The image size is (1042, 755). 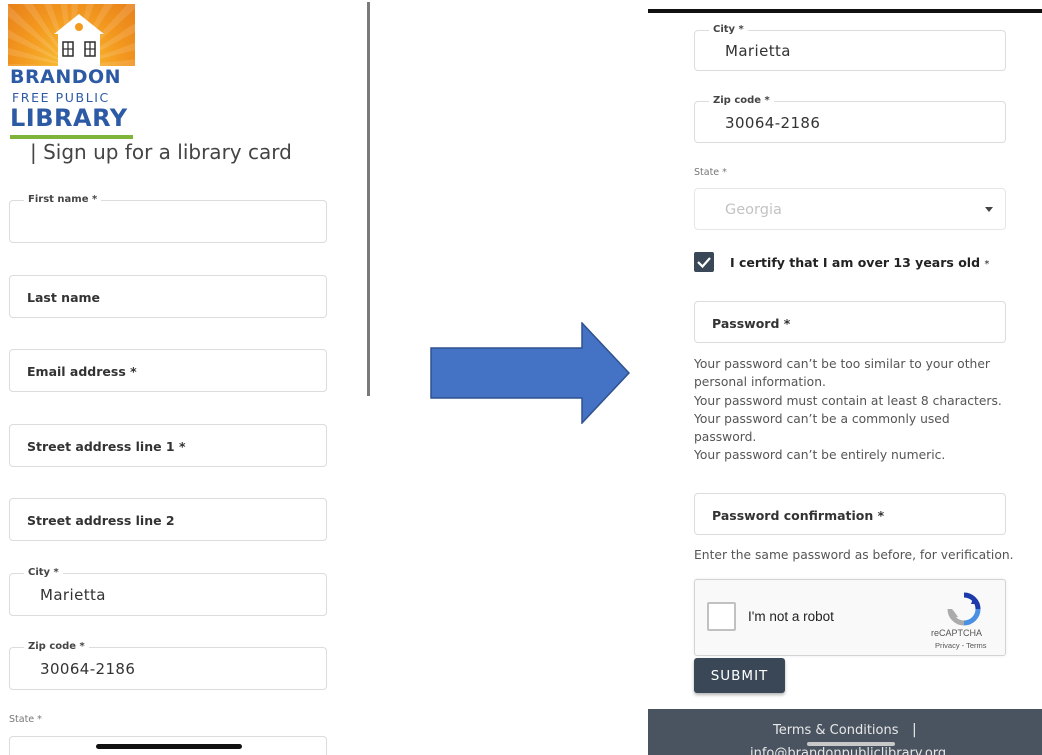 What do you see at coordinates (791, 616) in the screenshot?
I see `recaptcha-label: I'm not a robot` at bounding box center [791, 616].